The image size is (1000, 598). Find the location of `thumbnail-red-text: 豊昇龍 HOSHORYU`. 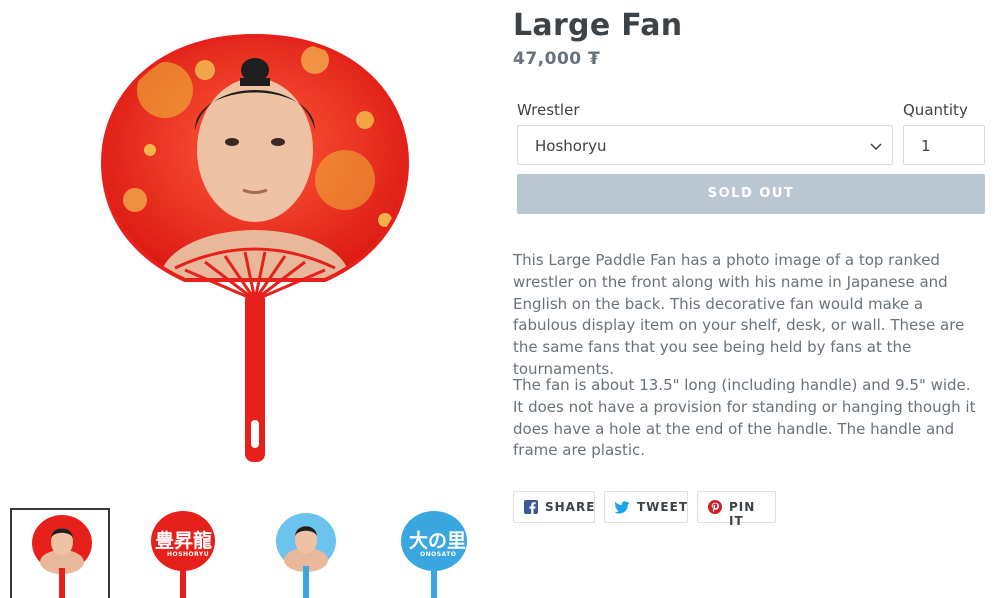

thumbnail-red-text: 豊昇龍 HOSHORYU is located at coordinates (183, 553).